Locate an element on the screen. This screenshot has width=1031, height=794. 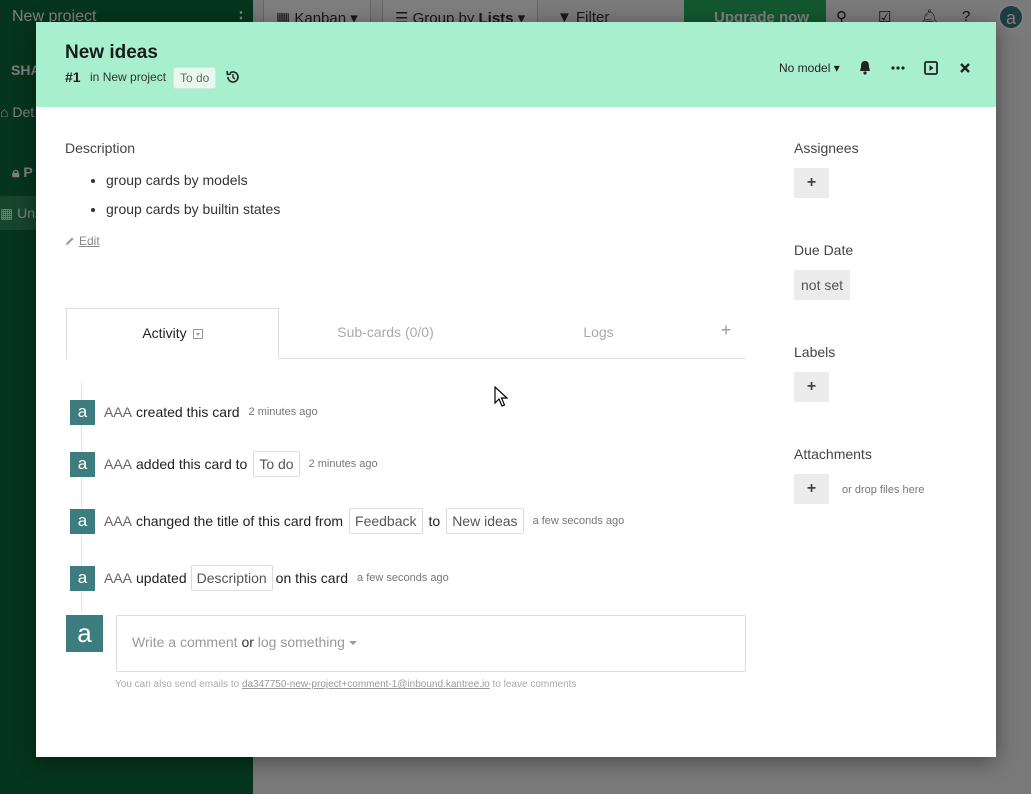
activity-text: created this card is located at coordinates (188, 412).